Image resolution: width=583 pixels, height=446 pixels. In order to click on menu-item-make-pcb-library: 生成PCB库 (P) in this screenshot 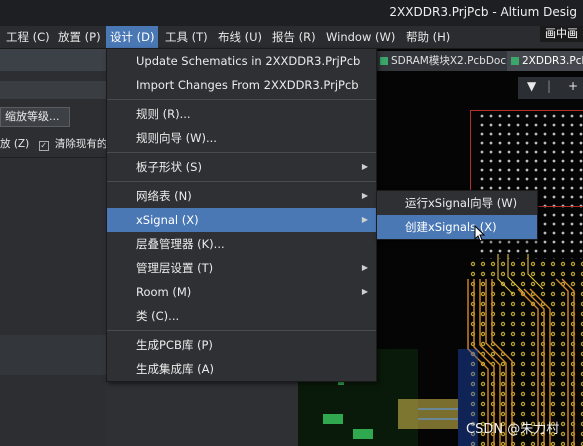, I will do `click(241, 345)`.